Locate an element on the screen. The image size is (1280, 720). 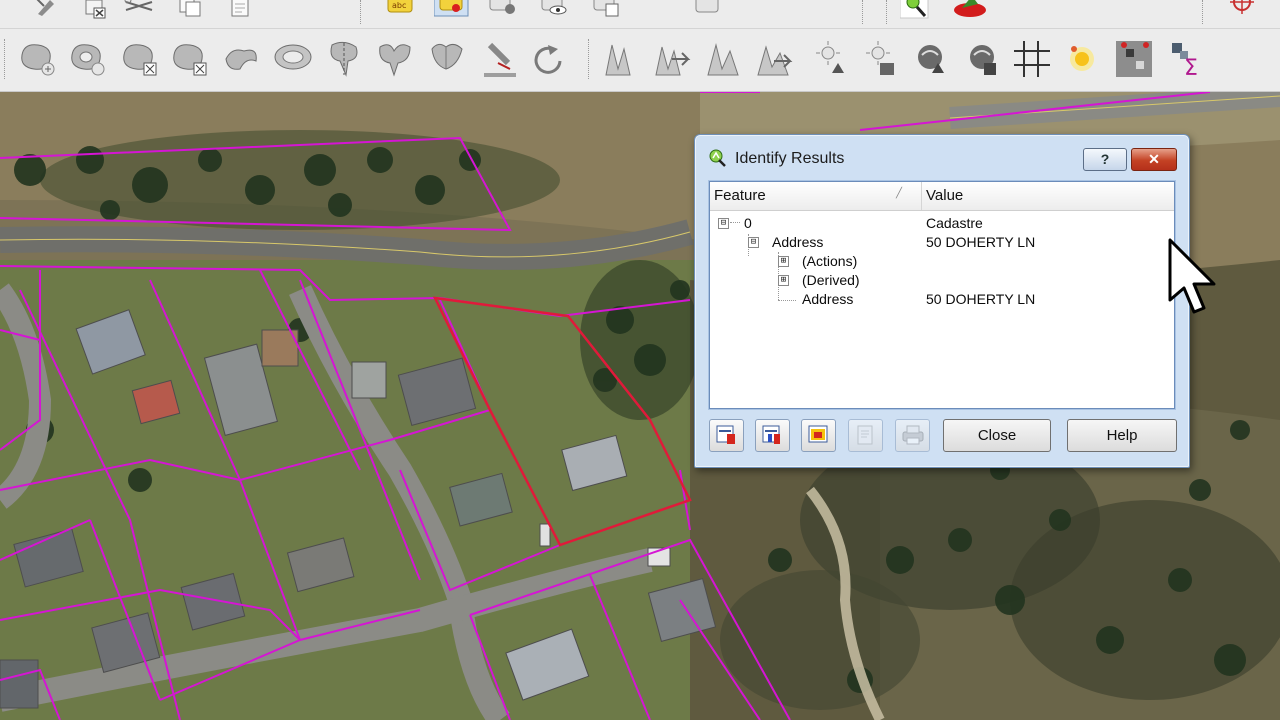
measure-area-icon is located at coordinates (724, 59).